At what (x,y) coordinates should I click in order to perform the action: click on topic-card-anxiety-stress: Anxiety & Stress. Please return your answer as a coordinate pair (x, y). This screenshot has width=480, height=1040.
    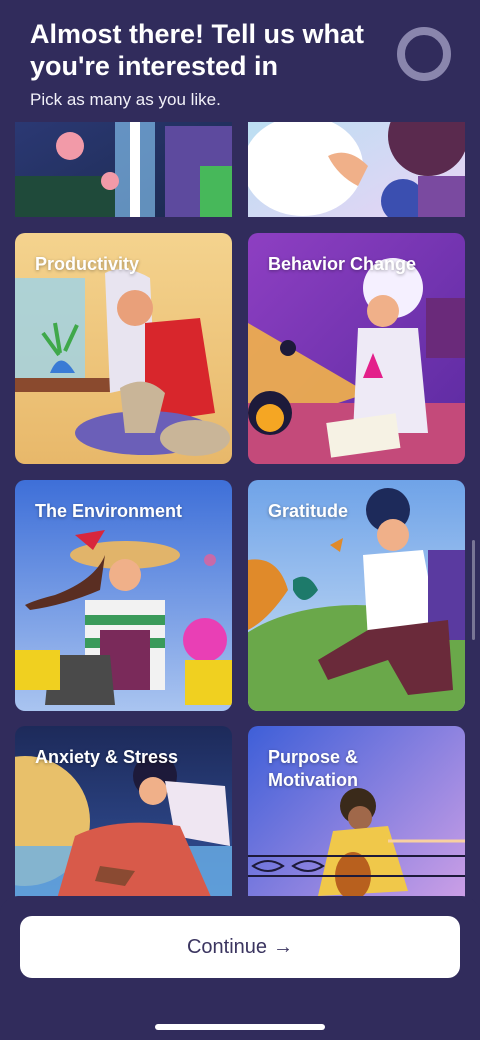
    Looking at the image, I should click on (123, 813).